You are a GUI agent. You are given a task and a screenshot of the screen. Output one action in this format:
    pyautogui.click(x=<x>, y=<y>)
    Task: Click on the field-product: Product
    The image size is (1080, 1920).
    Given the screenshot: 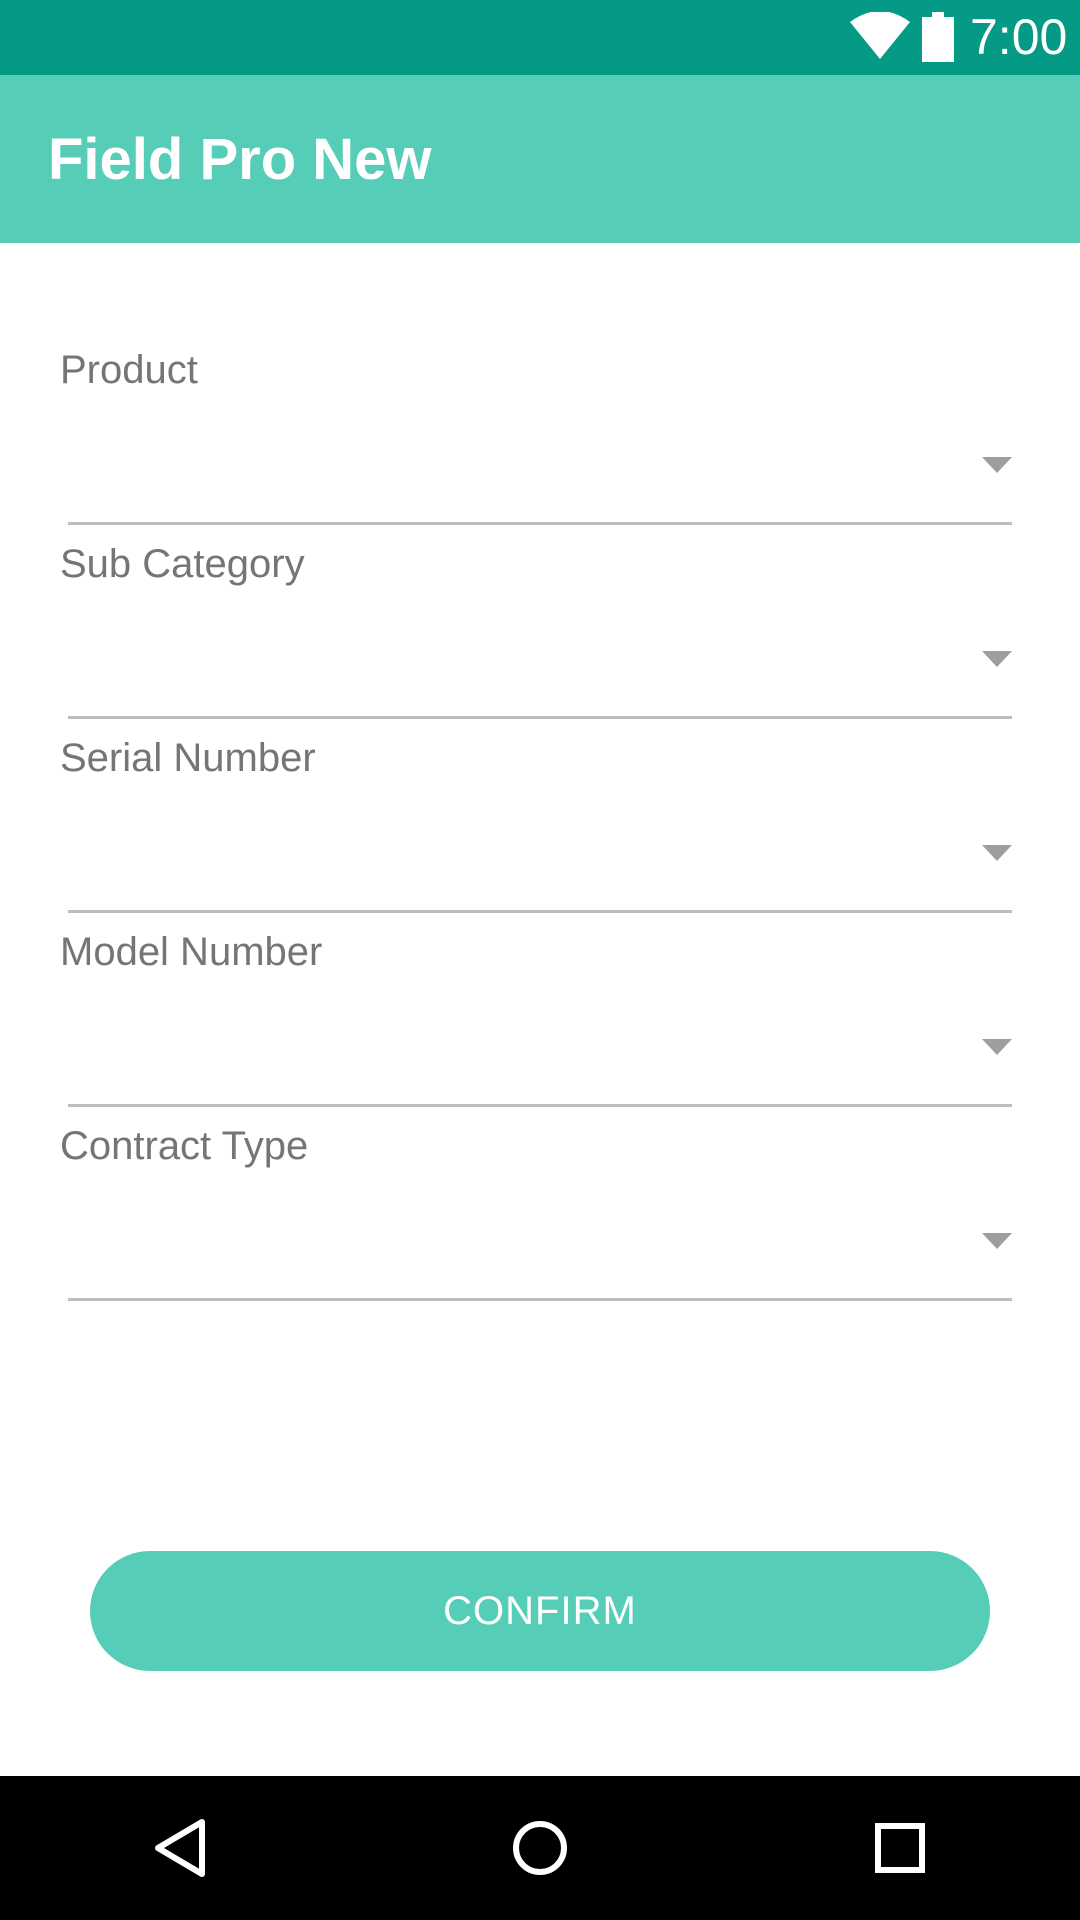 What is the action you would take?
    pyautogui.click(x=540, y=442)
    